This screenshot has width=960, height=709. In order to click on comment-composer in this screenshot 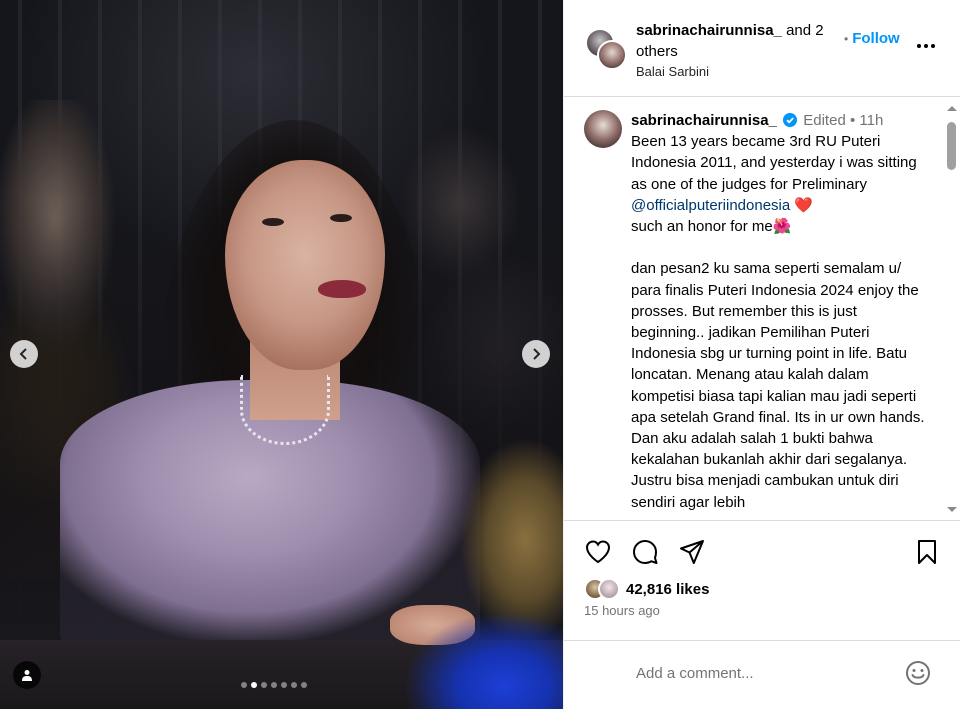, I will do `click(762, 674)`.